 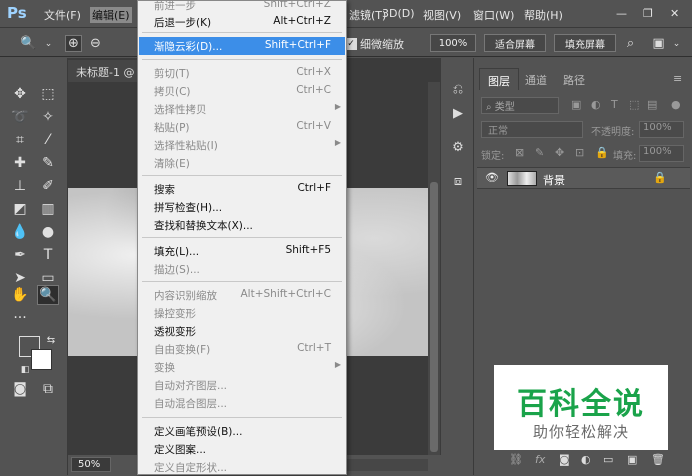 What do you see at coordinates (242, 145) in the screenshot?
I see `edit-menu-item: 选择性粘贴(I) ▶` at bounding box center [242, 145].